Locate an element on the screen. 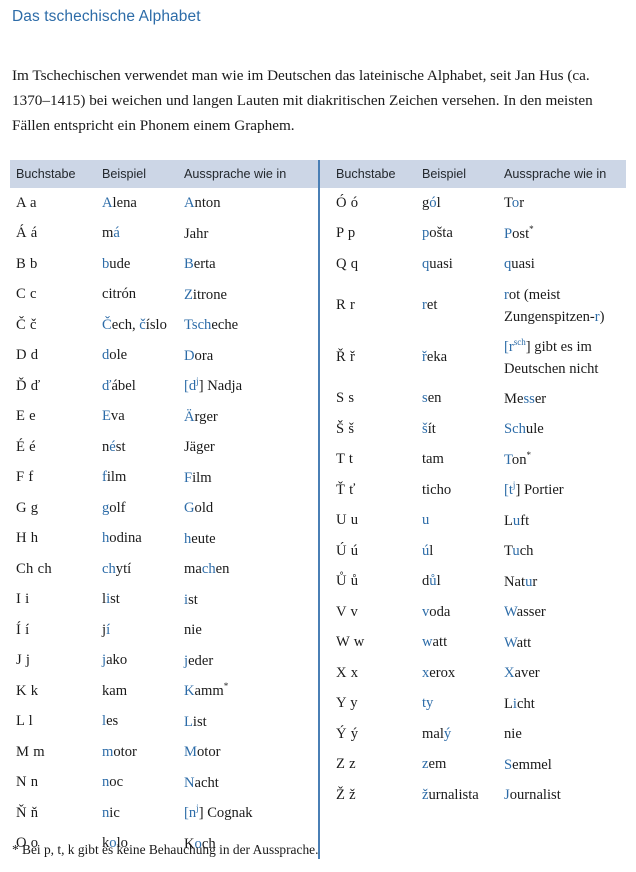 The width and height of the screenshot is (636, 872). header-example-right: Beispiel is located at coordinates (444, 174).